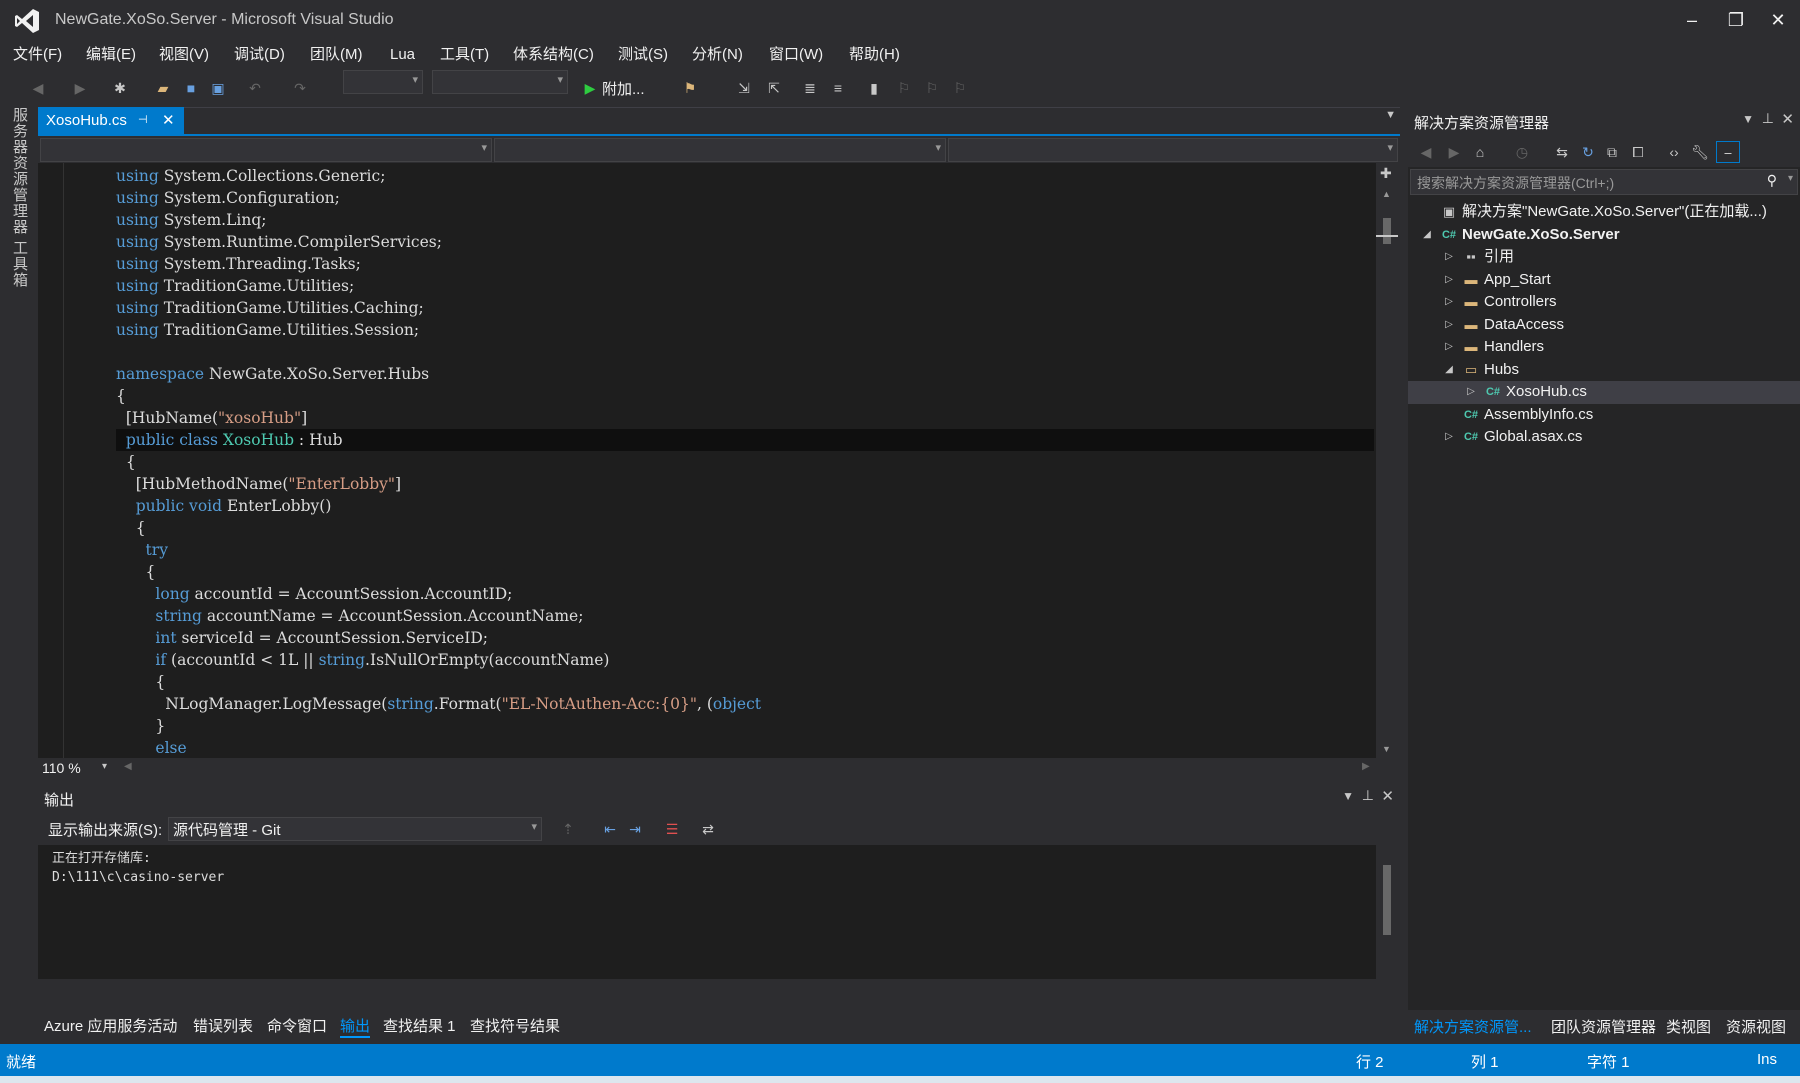  Describe the element at coordinates (1454, 152) in the screenshot. I see `forward-icon: ▶` at that location.